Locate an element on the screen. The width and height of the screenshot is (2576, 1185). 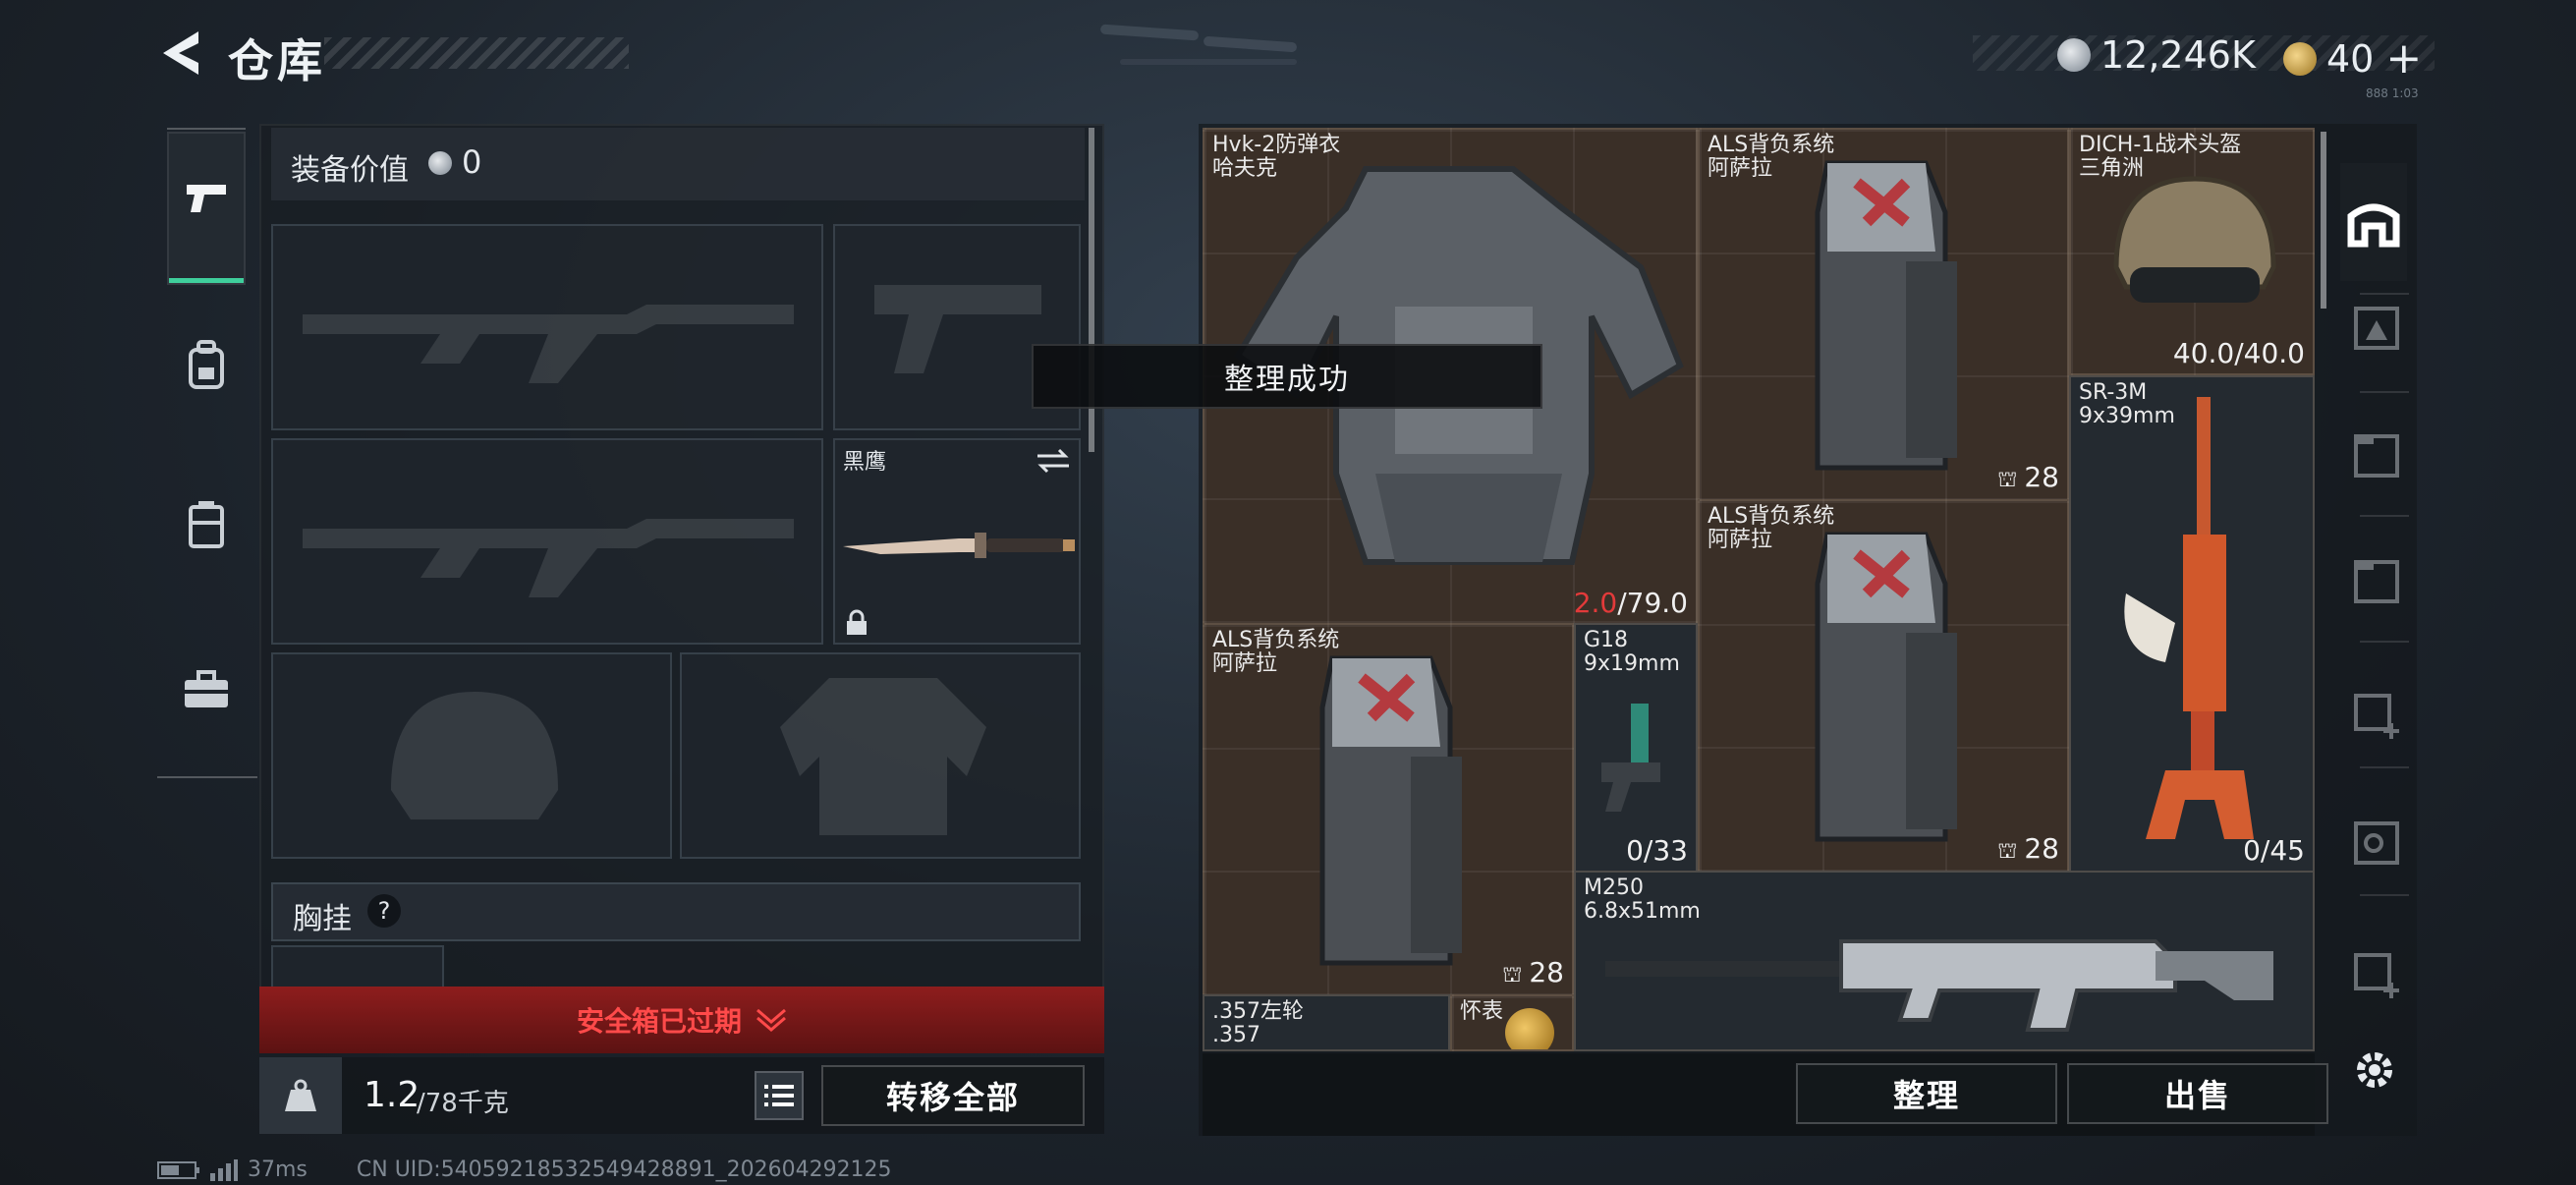
stash-scrollbar is located at coordinates (2323, 221).